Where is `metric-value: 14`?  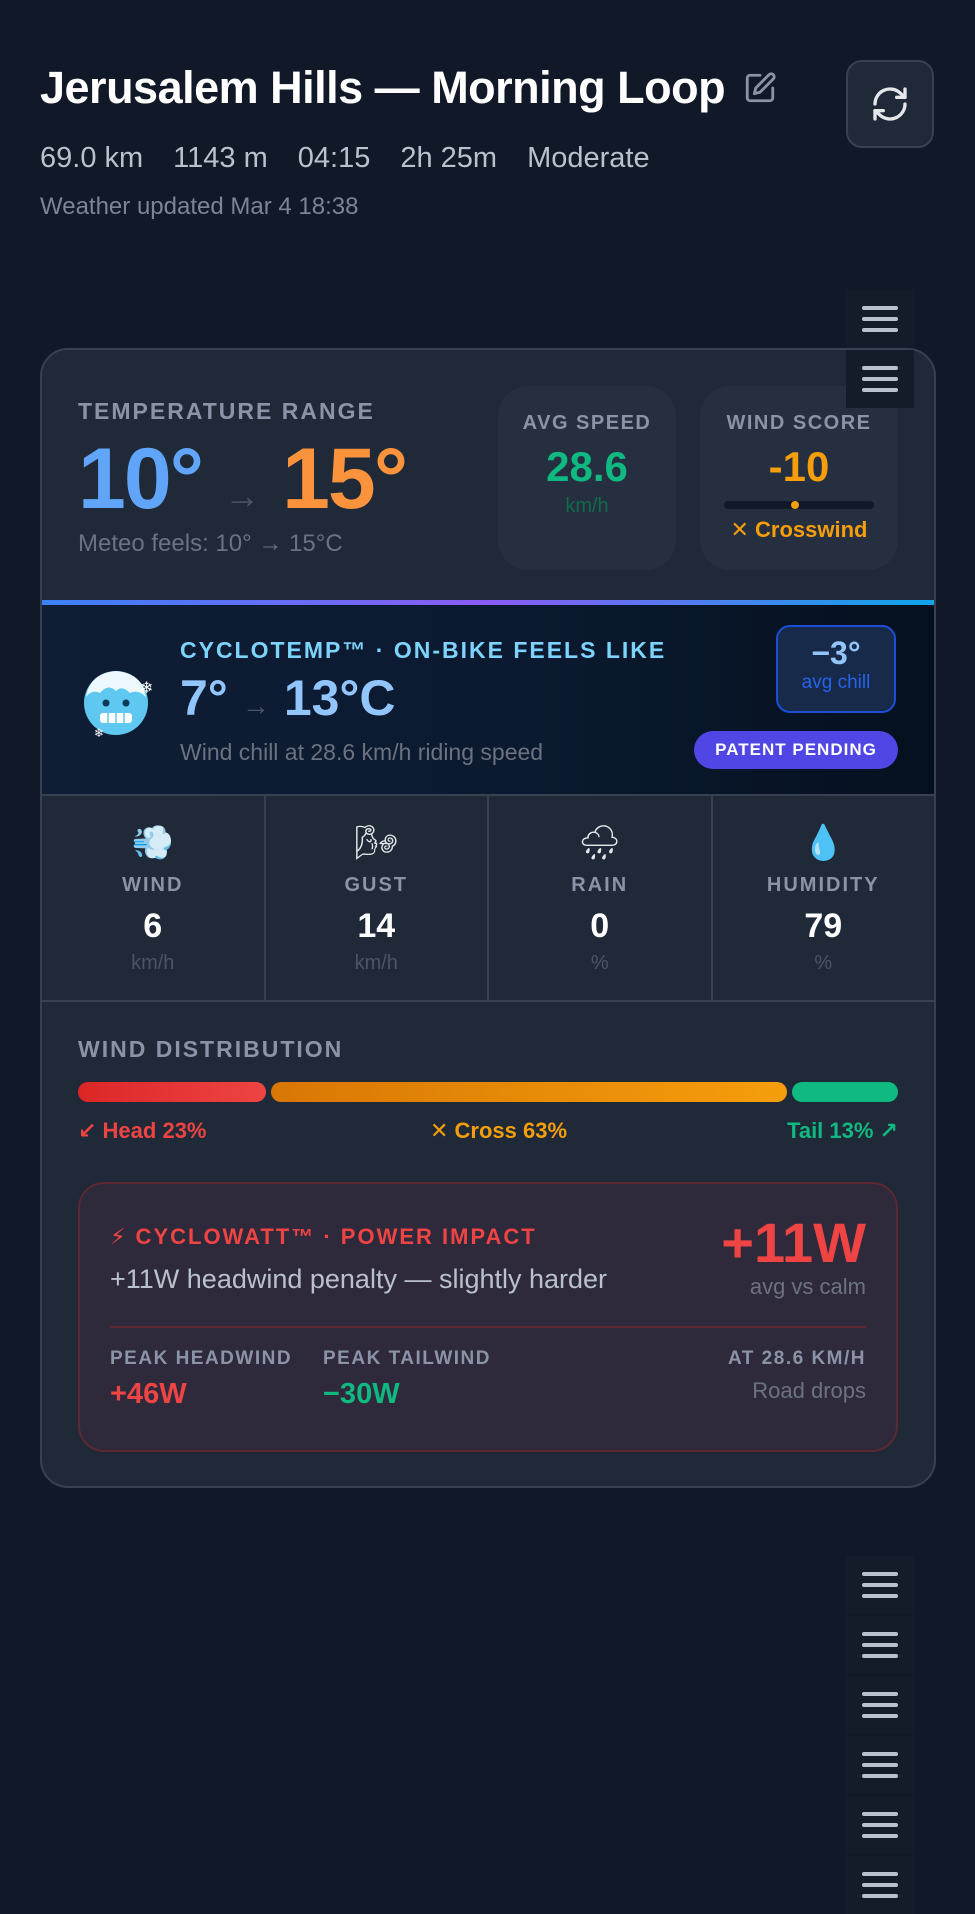
metric-value: 14 is located at coordinates (376, 926).